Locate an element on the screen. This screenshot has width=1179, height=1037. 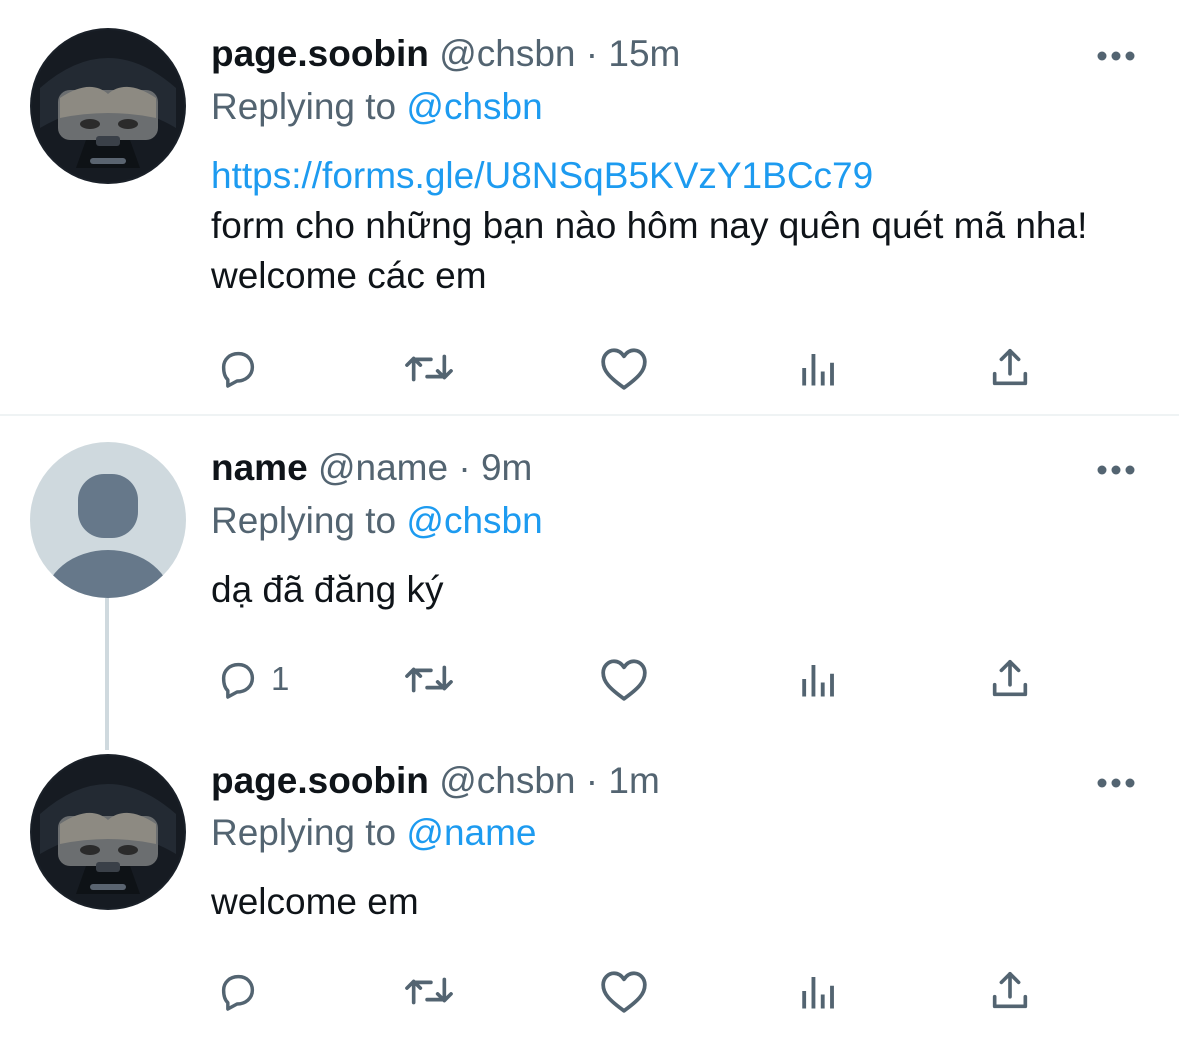
timestamp: 9m is located at coordinates (506, 467).